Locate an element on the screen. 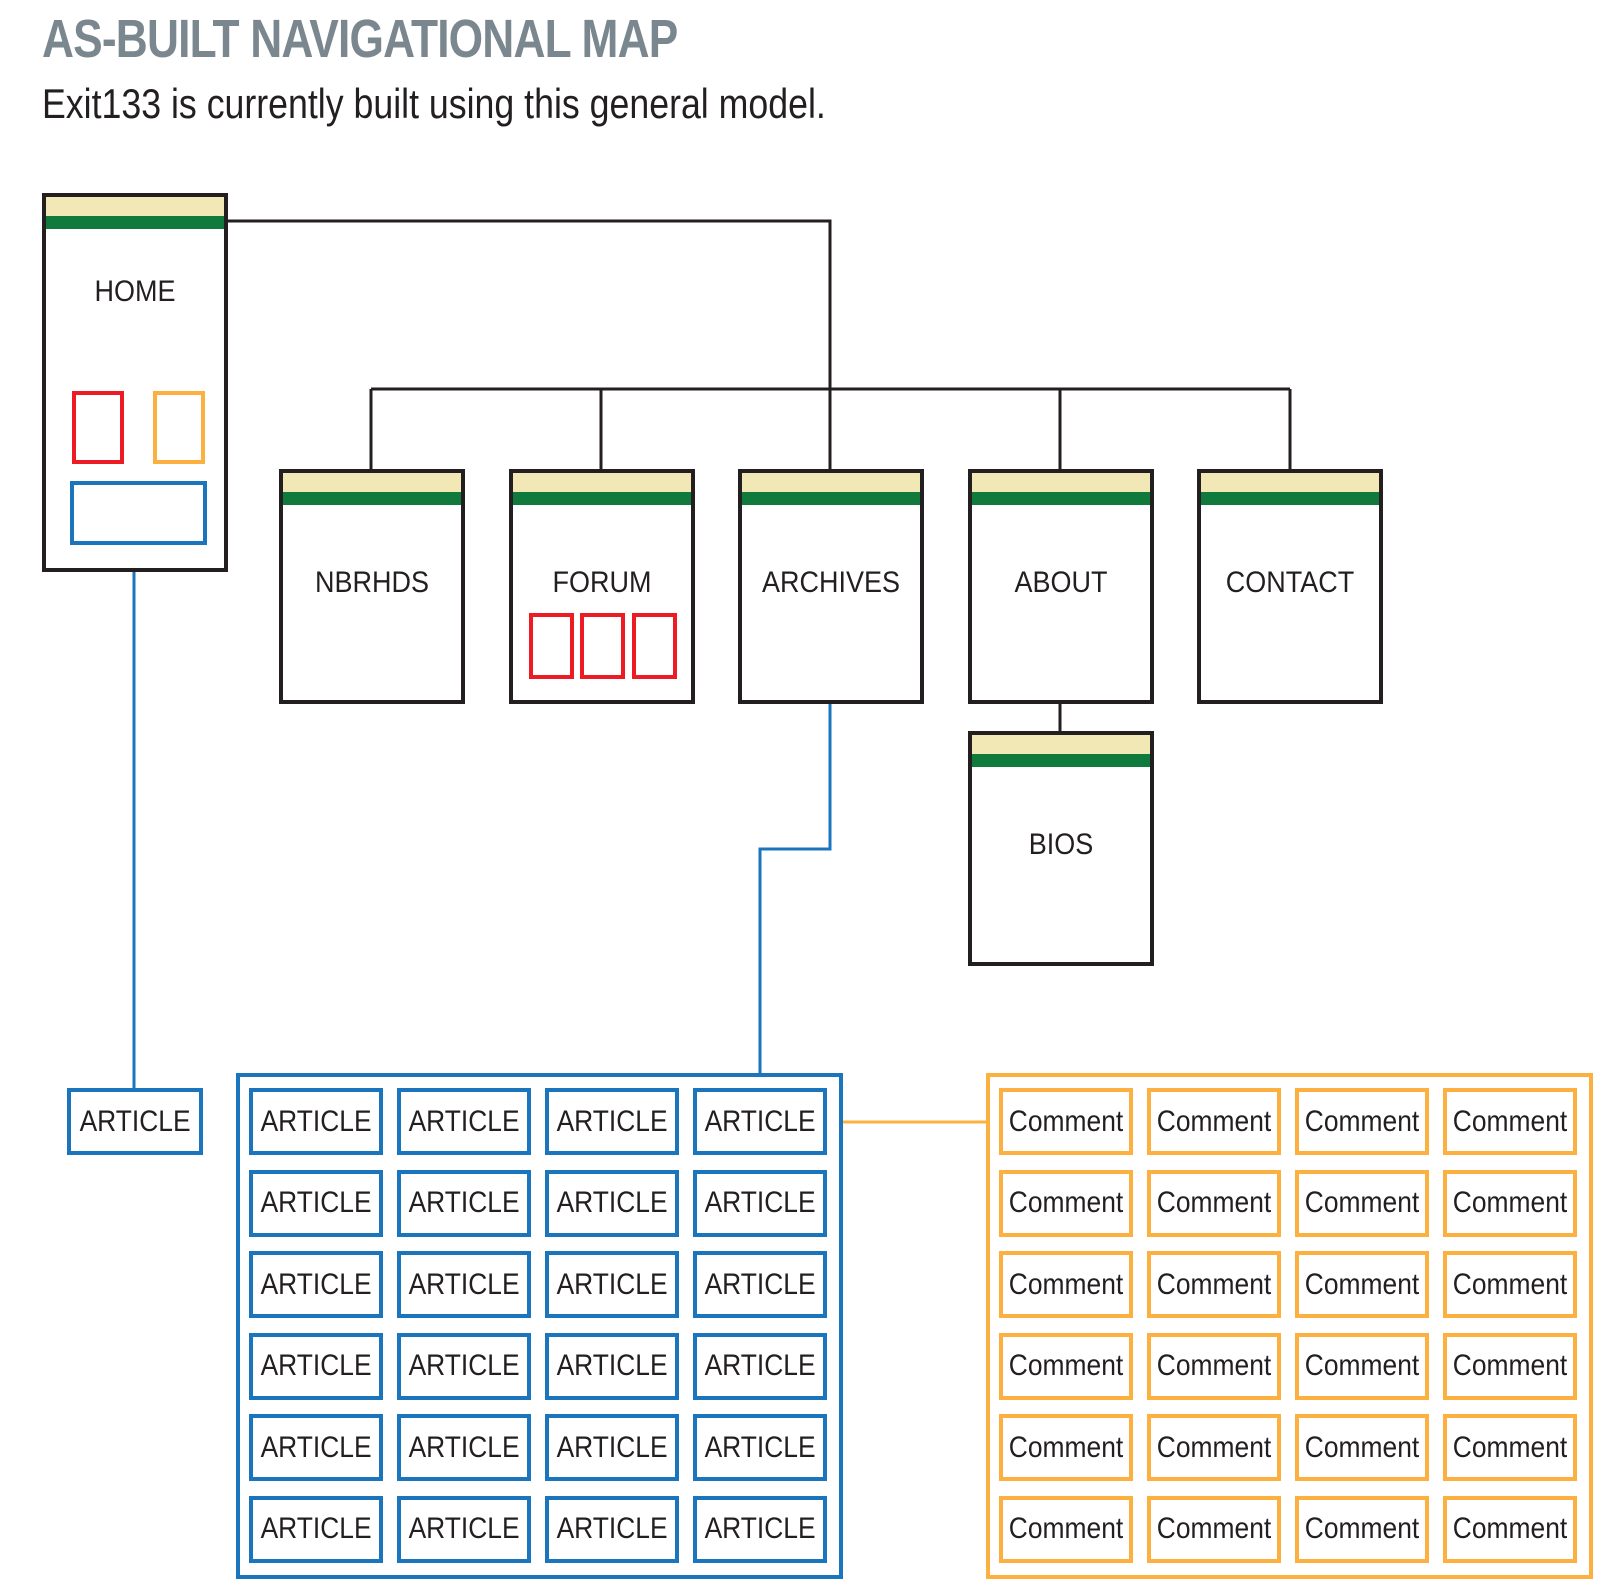 The width and height of the screenshot is (1600, 1592). page-label: FORUM is located at coordinates (602, 582).